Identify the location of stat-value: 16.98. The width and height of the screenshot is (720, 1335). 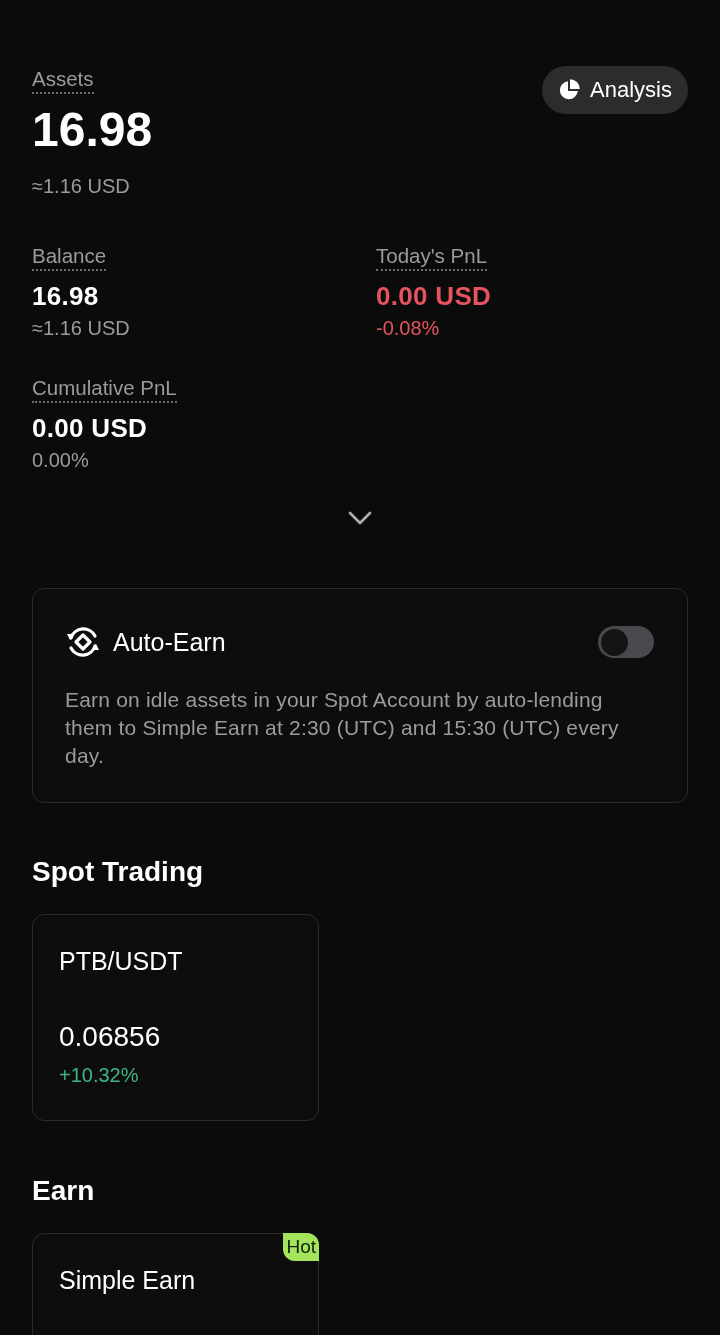
(65, 296).